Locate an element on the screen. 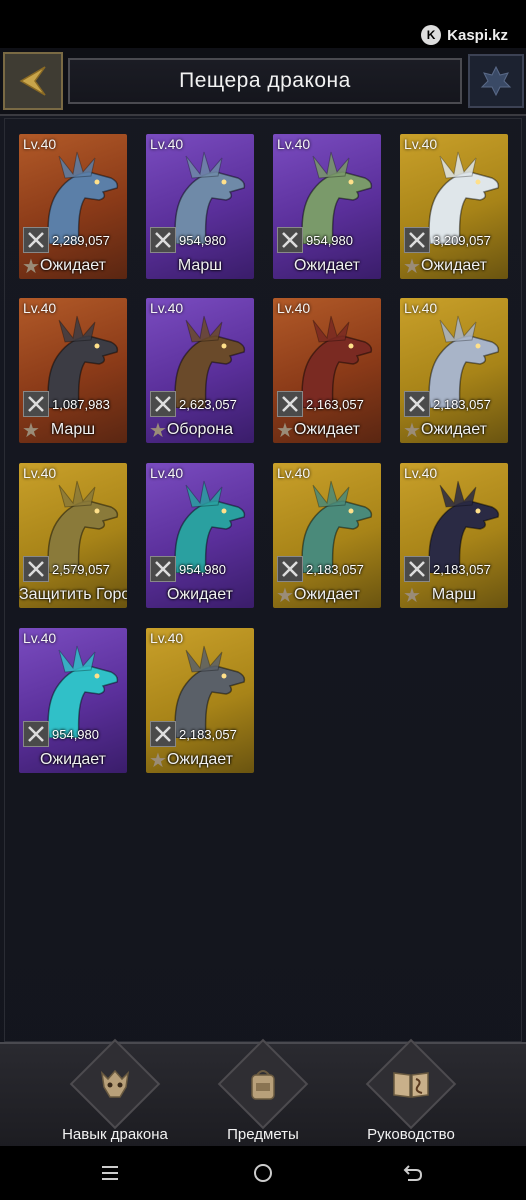  guide-book-icon is located at coordinates (411, 1085).